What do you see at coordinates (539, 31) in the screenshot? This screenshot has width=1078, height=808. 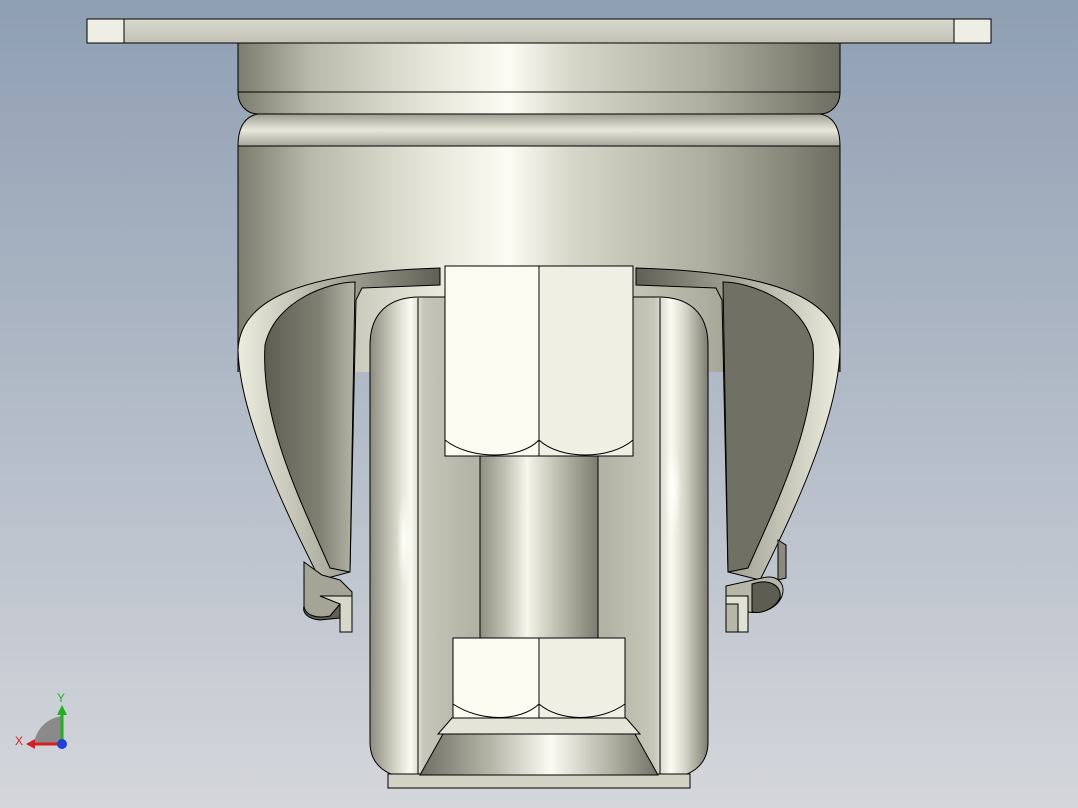 I see `mounting-plate` at bounding box center [539, 31].